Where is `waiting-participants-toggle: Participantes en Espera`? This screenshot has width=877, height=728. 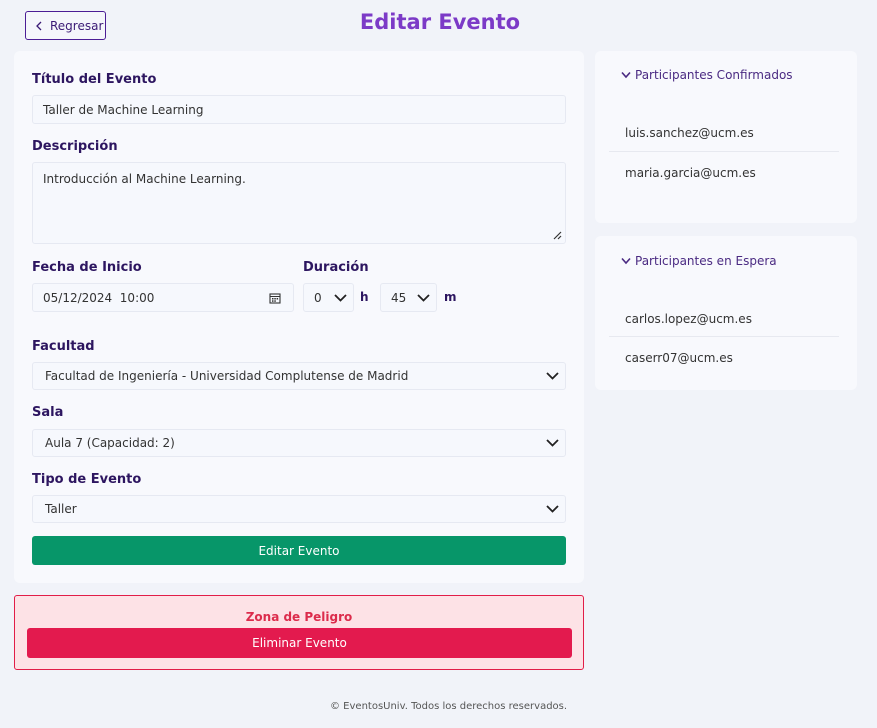 waiting-participants-toggle: Participantes en Espera is located at coordinates (699, 261).